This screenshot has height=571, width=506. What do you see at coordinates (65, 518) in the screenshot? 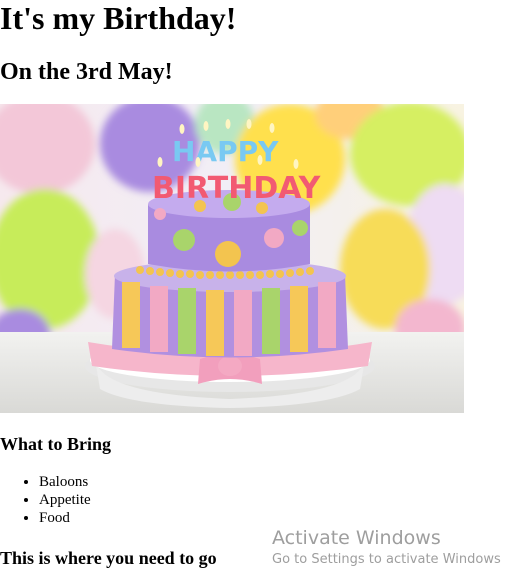
I see `list-item: Food` at bounding box center [65, 518].